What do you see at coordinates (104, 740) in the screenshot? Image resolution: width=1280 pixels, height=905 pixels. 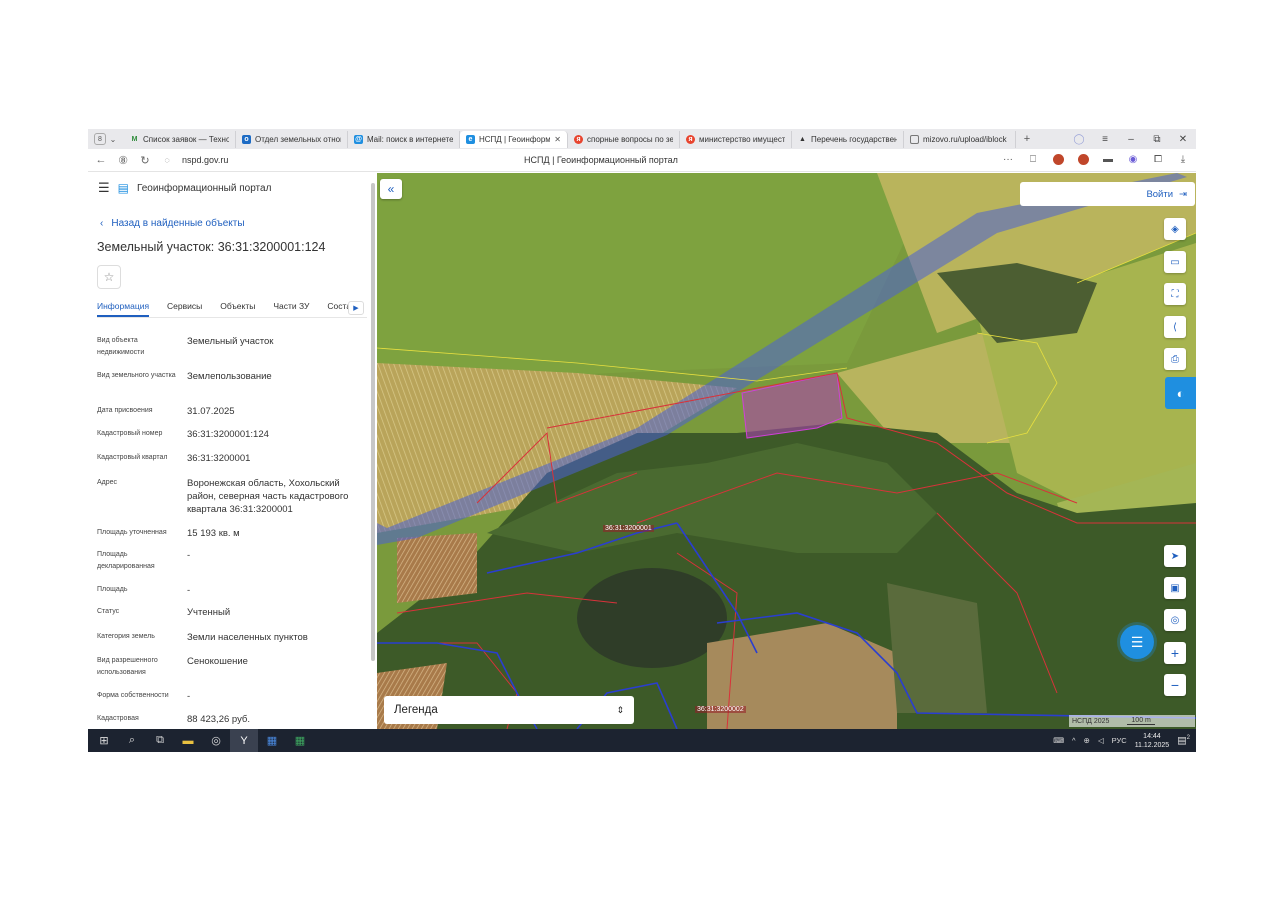 I see `windows-start-icon: ⊞` at bounding box center [104, 740].